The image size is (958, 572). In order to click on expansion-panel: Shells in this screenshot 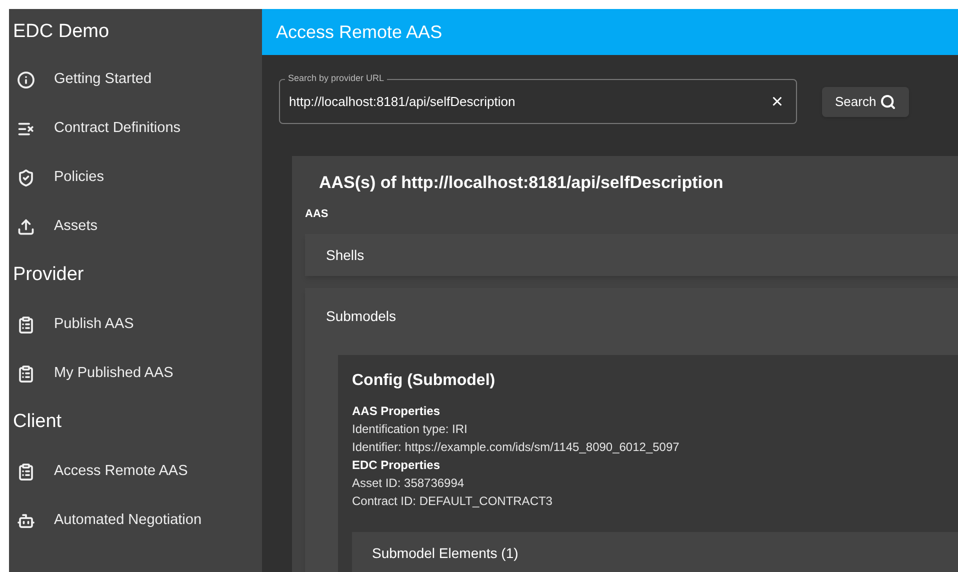, I will do `click(631, 255)`.